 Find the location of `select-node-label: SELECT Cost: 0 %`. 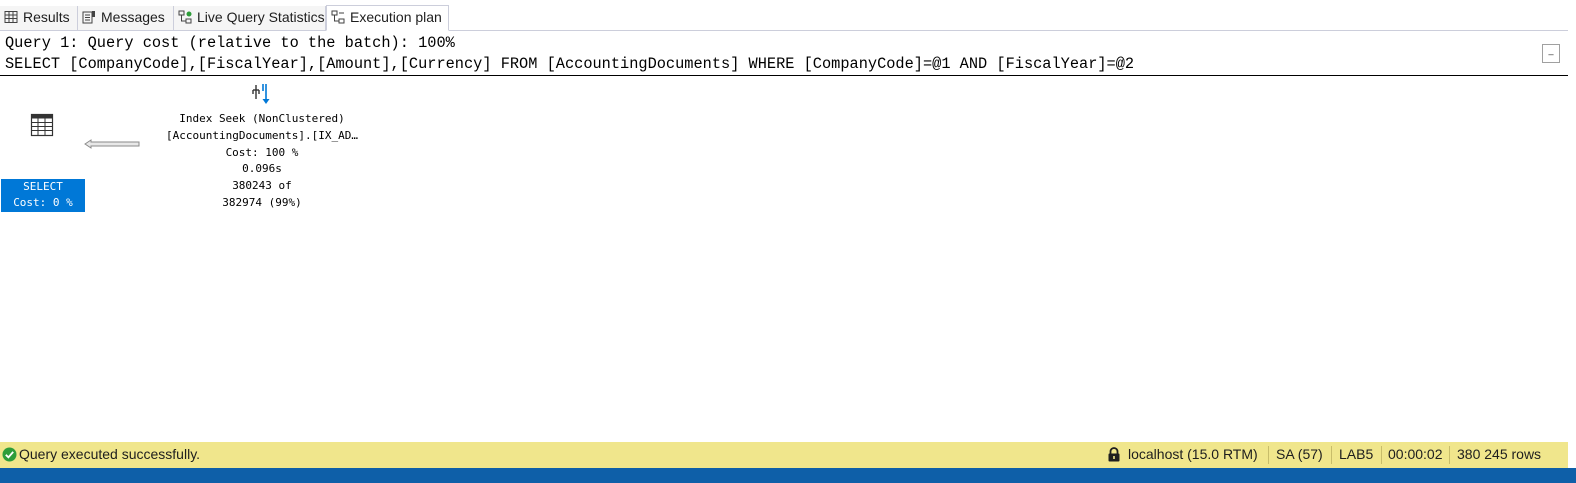

select-node-label: SELECT Cost: 0 % is located at coordinates (43, 195).